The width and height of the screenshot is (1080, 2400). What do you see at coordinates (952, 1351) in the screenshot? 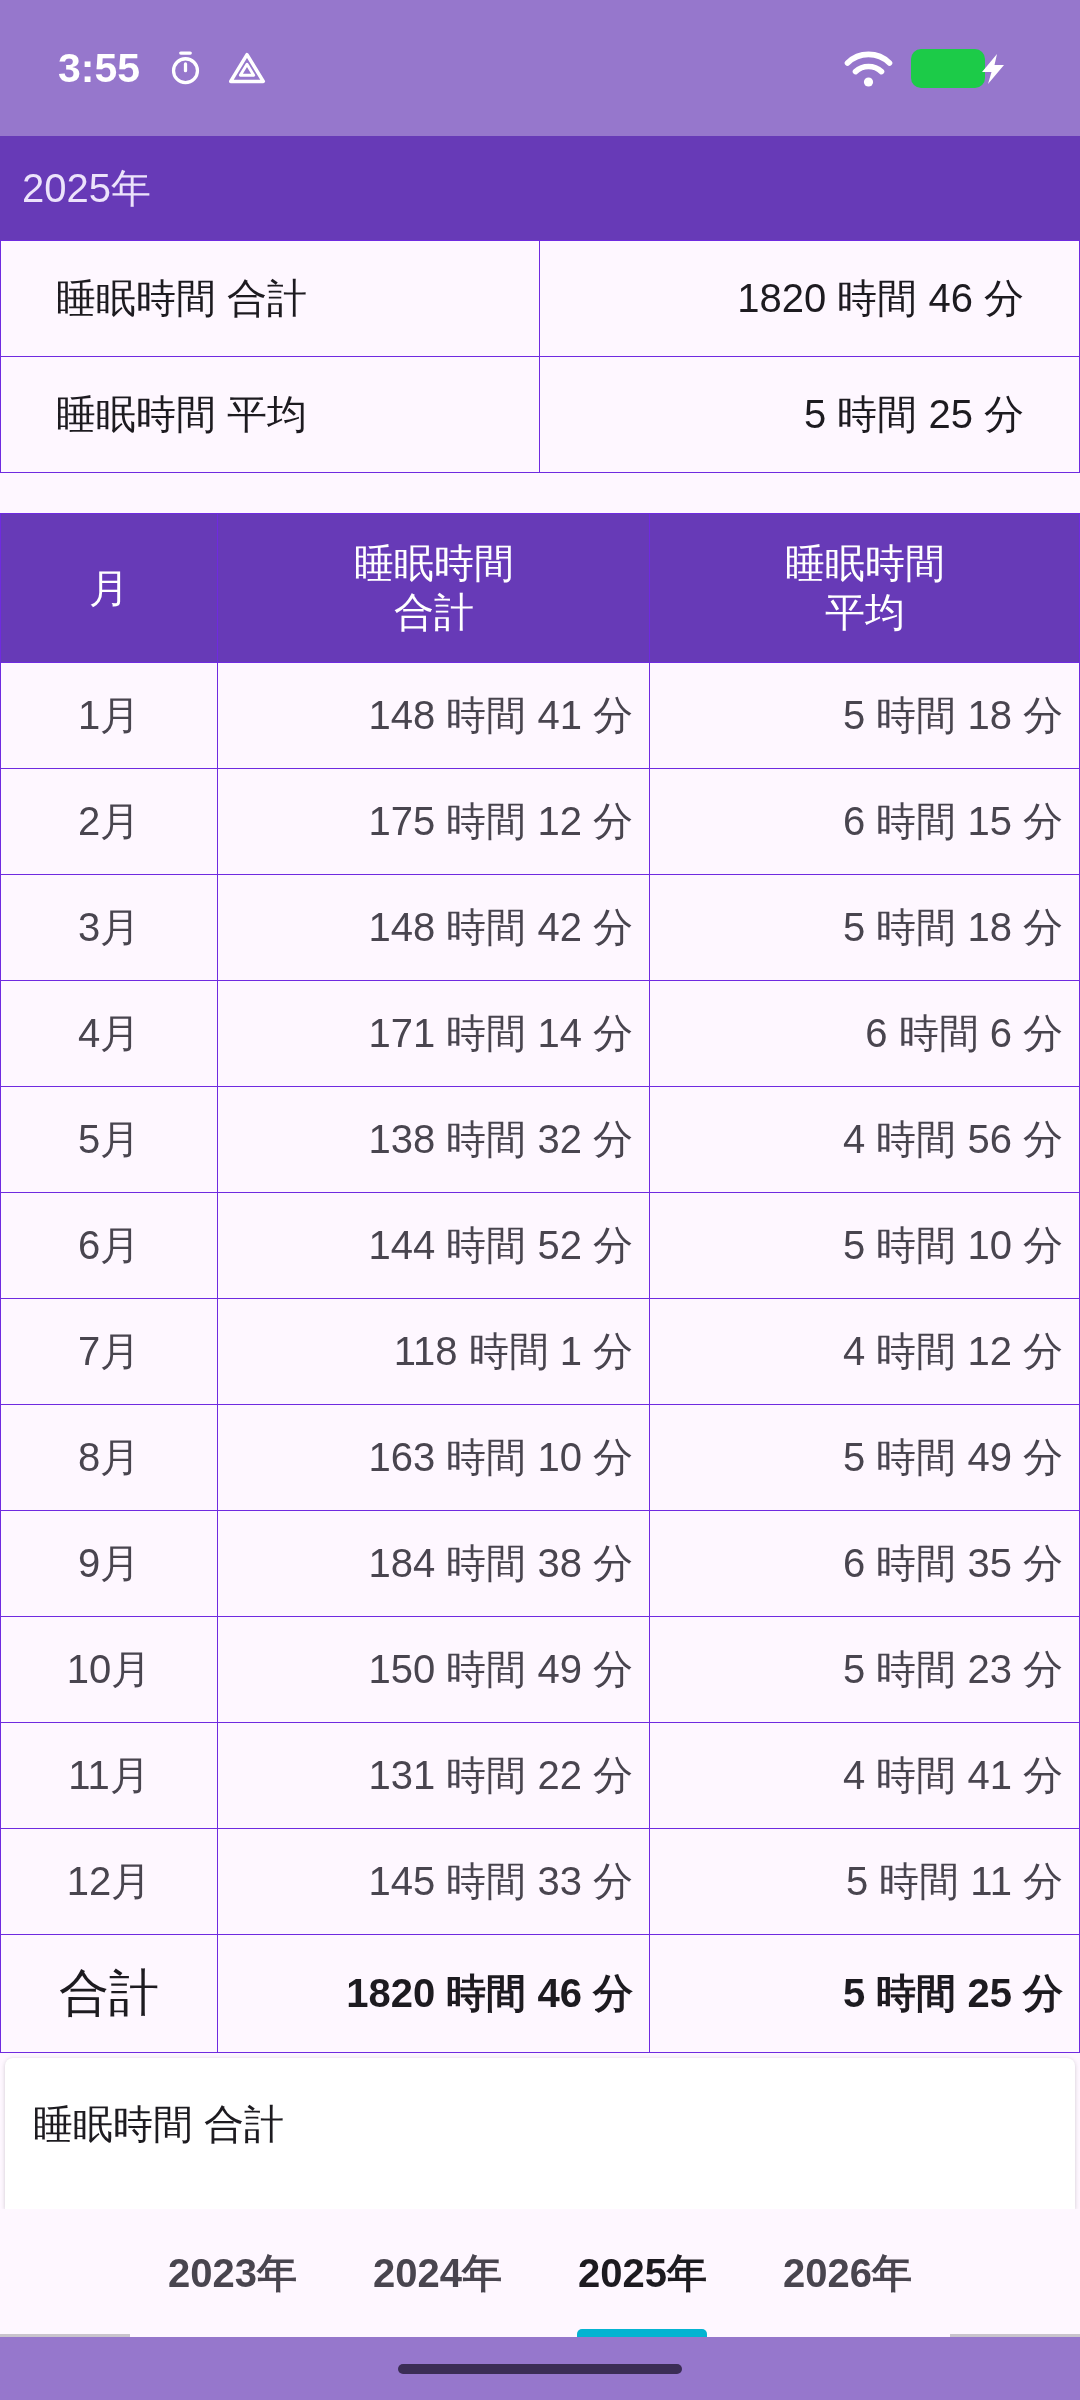
I see `monthly-average: 4 時間 12 分` at bounding box center [952, 1351].